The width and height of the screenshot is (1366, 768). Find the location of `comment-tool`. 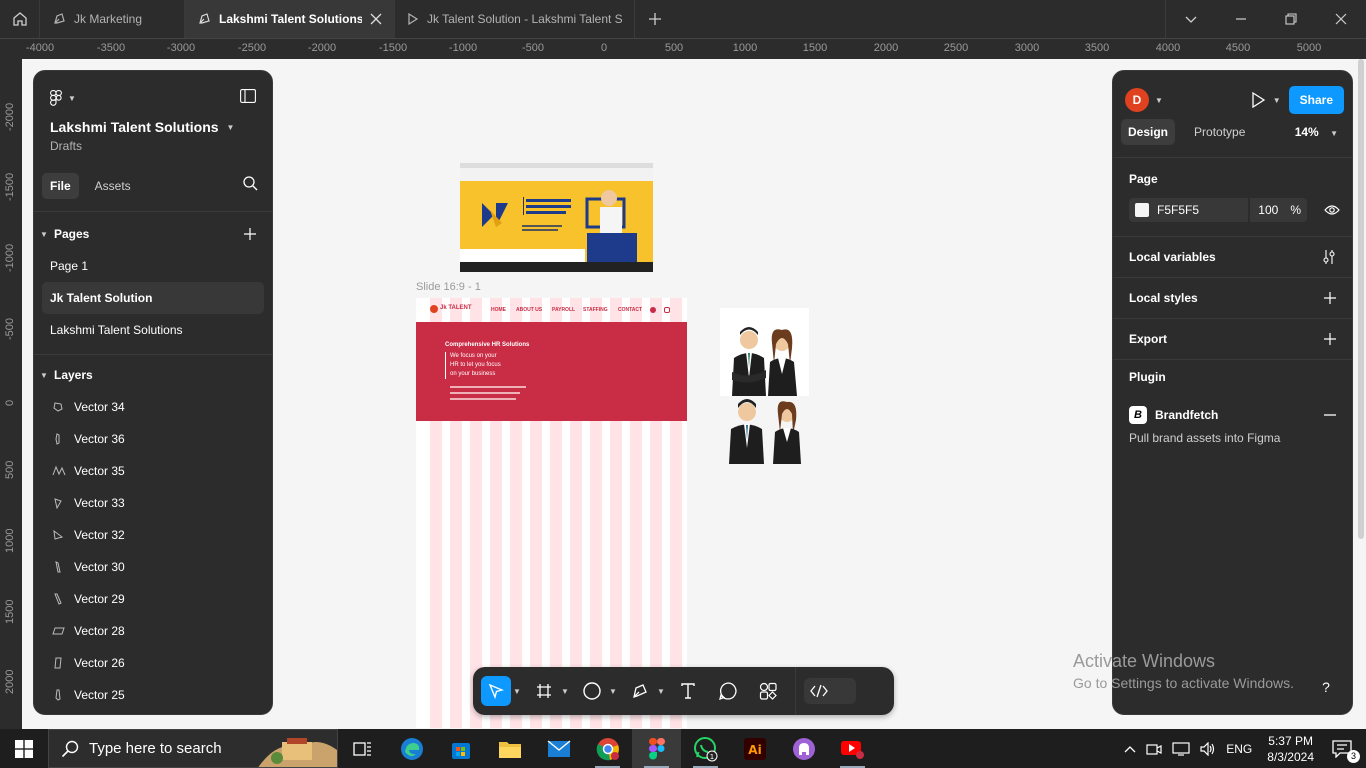

comment-tool is located at coordinates (728, 691).